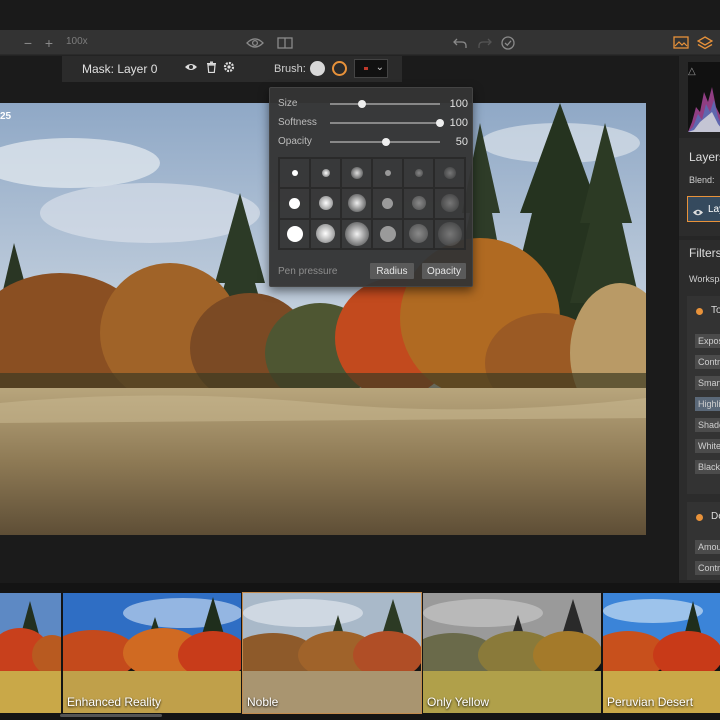 This screenshot has height=720, width=720. I want to click on tone-item-whites: Whites, so click(707, 446).